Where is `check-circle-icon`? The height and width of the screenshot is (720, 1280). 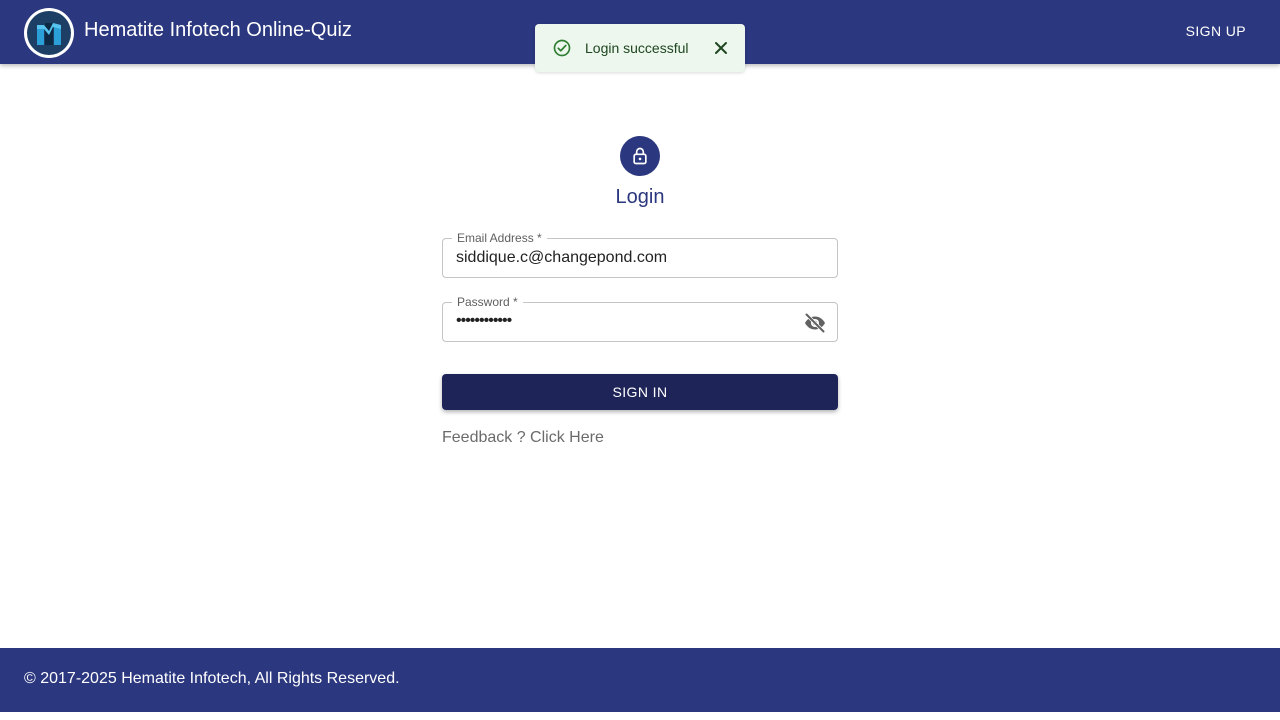
check-circle-icon is located at coordinates (562, 48).